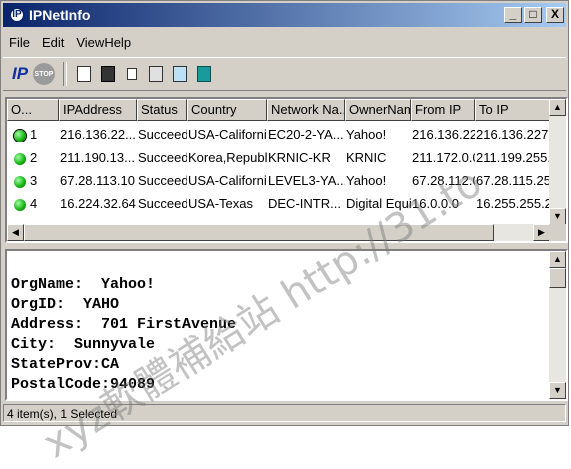 The width and height of the screenshot is (571, 469). I want to click on menu-help: Help, so click(120, 42).